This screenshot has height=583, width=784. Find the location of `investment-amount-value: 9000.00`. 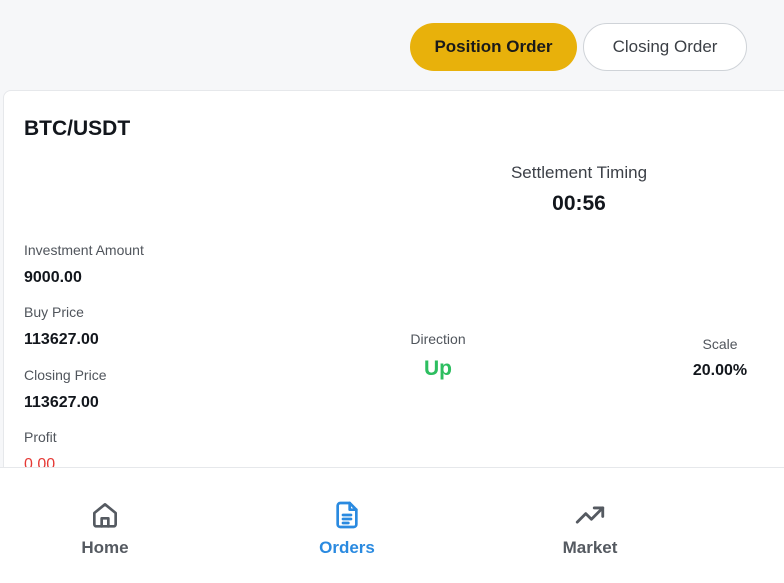

investment-amount-value: 9000.00 is located at coordinates (53, 277).